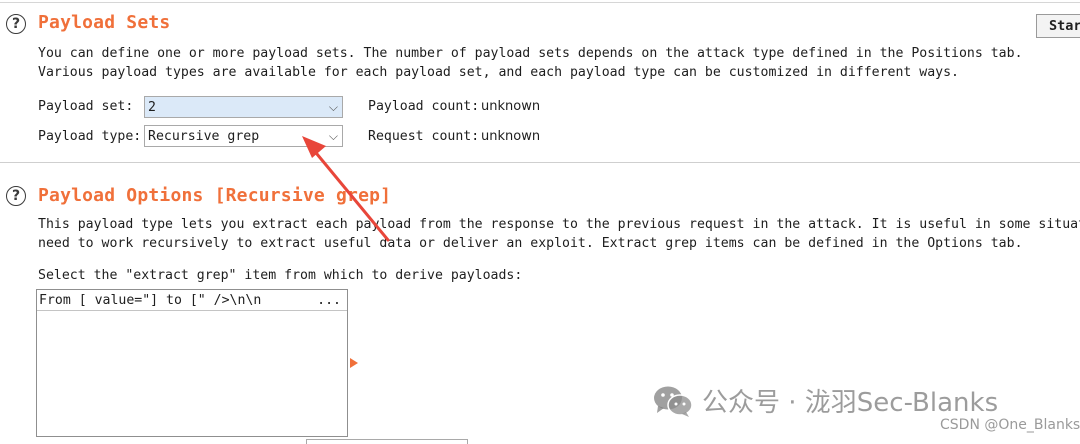 The width and height of the screenshot is (1080, 444). I want to click on watermark-main-text: 公众号 · 泷羽Sec-Blanks, so click(850, 403).